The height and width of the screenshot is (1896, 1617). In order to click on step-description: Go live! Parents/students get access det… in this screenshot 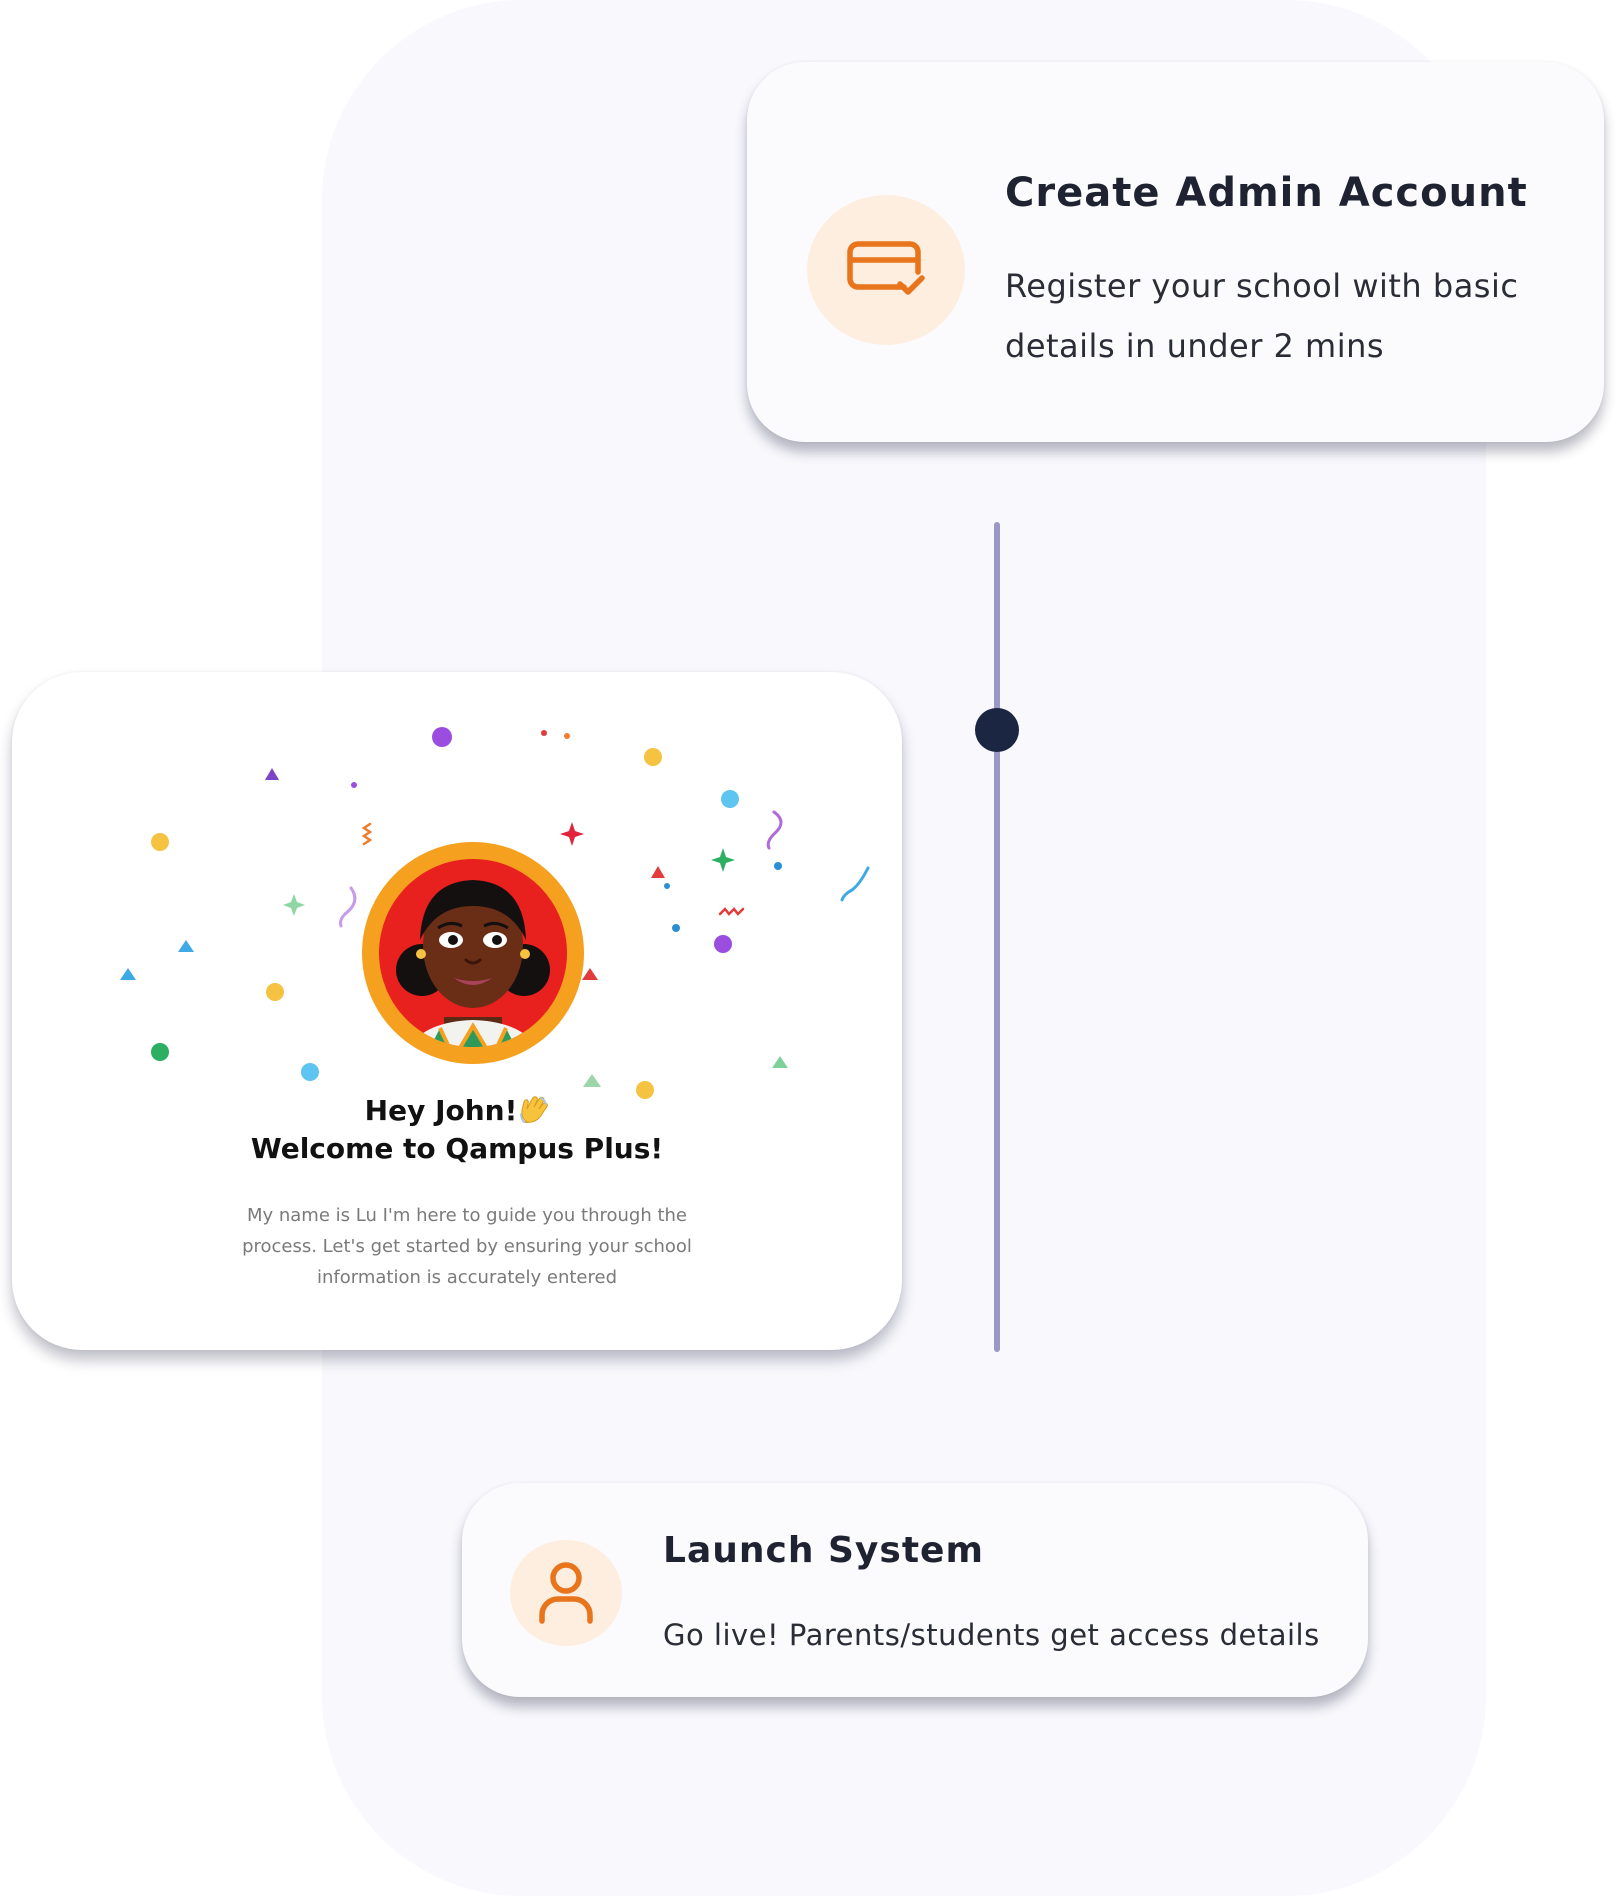, I will do `click(991, 1635)`.